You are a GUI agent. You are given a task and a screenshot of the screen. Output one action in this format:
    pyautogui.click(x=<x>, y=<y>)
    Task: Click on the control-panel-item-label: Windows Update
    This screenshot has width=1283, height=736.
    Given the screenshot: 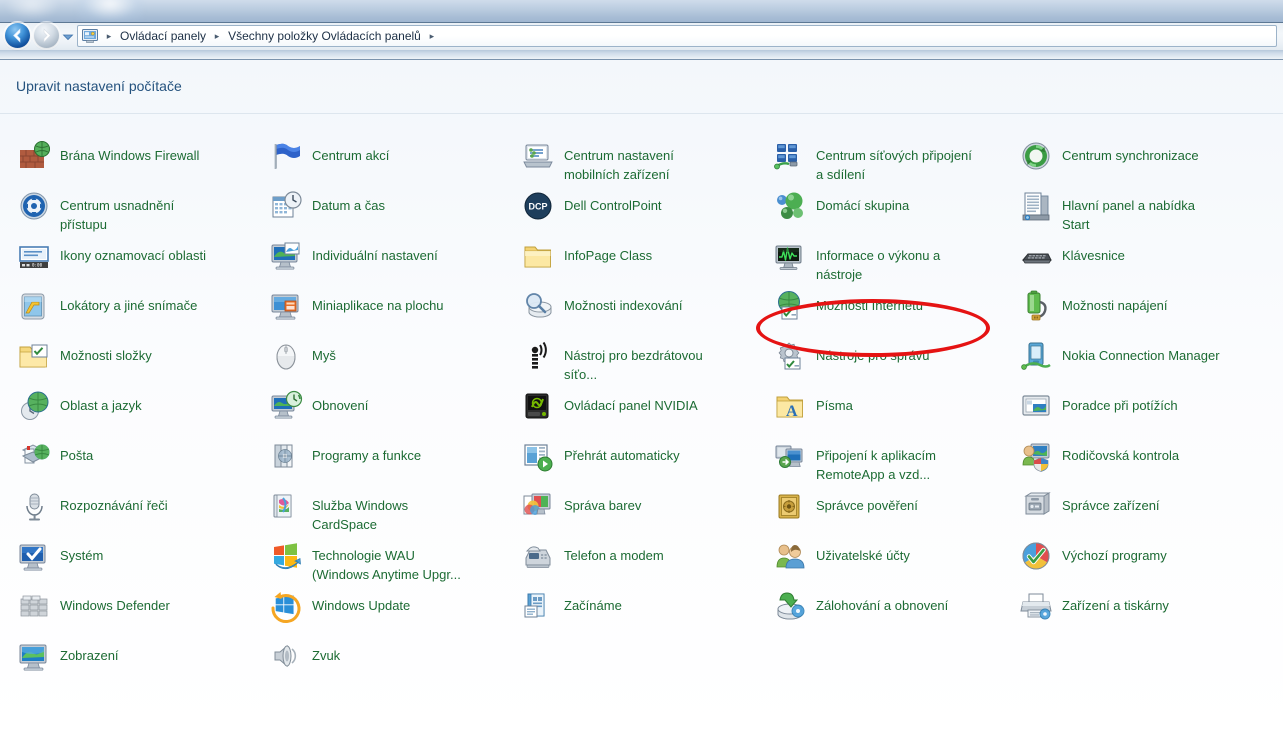 What is the action you would take?
    pyautogui.click(x=361, y=605)
    